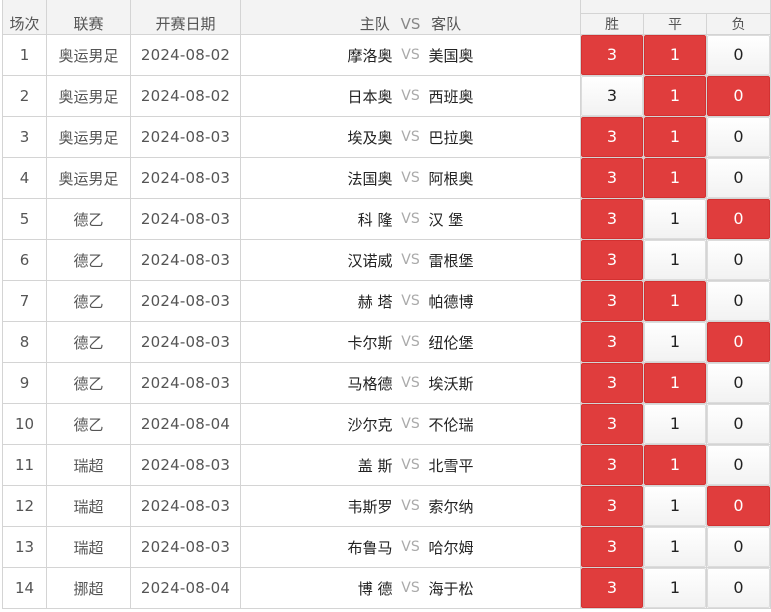 Image resolution: width=771 pixels, height=612 pixels. Describe the element at coordinates (370, 137) in the screenshot. I see `home-team: 埃及奥` at that location.